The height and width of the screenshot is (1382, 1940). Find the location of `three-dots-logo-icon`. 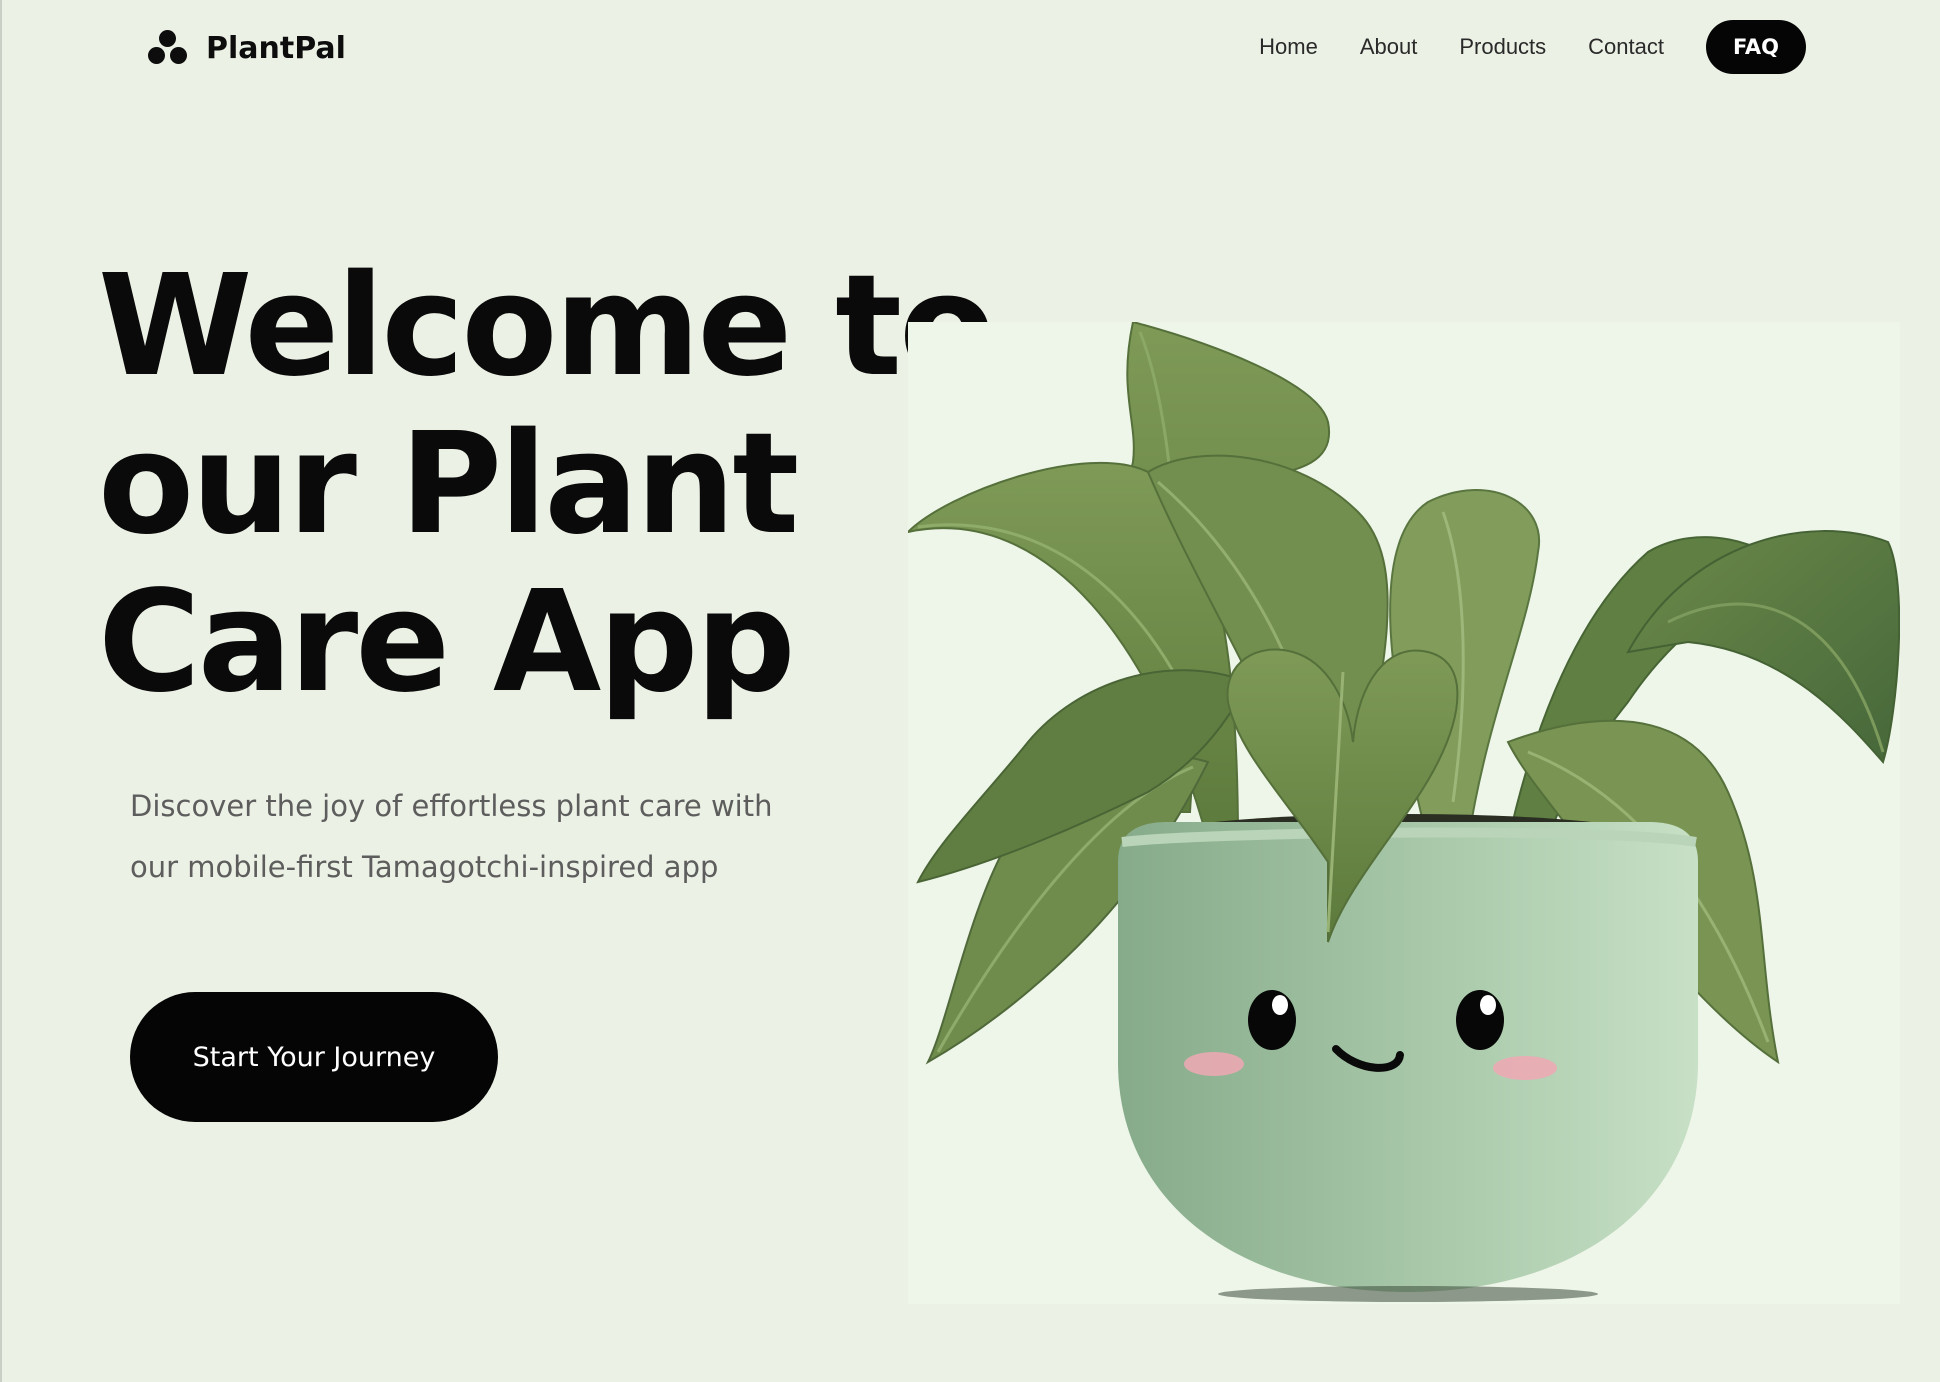

three-dots-logo-icon is located at coordinates (168, 48).